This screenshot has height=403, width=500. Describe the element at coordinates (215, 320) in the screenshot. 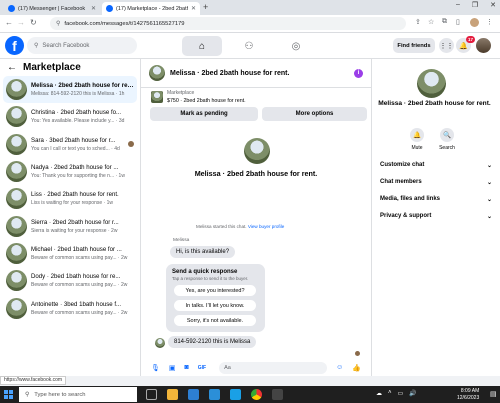

I see `quick-reply-not-available-button: Sorry, it's not available.` at that location.